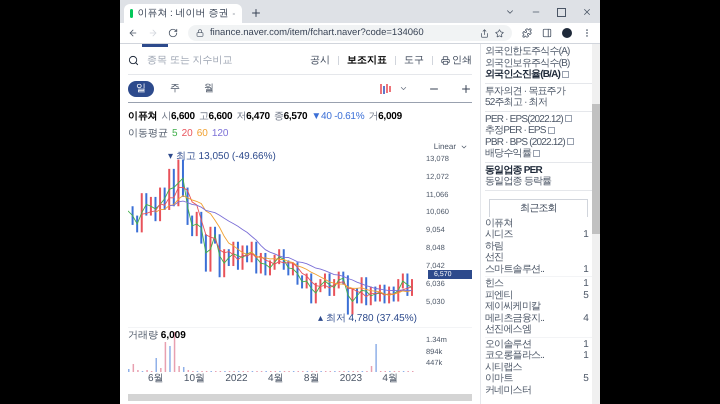 The width and height of the screenshot is (720, 404). Describe the element at coordinates (222, 157) in the screenshot. I see `high-price-marker: ▾ 최고 13,050 (-49.66%)` at that location.